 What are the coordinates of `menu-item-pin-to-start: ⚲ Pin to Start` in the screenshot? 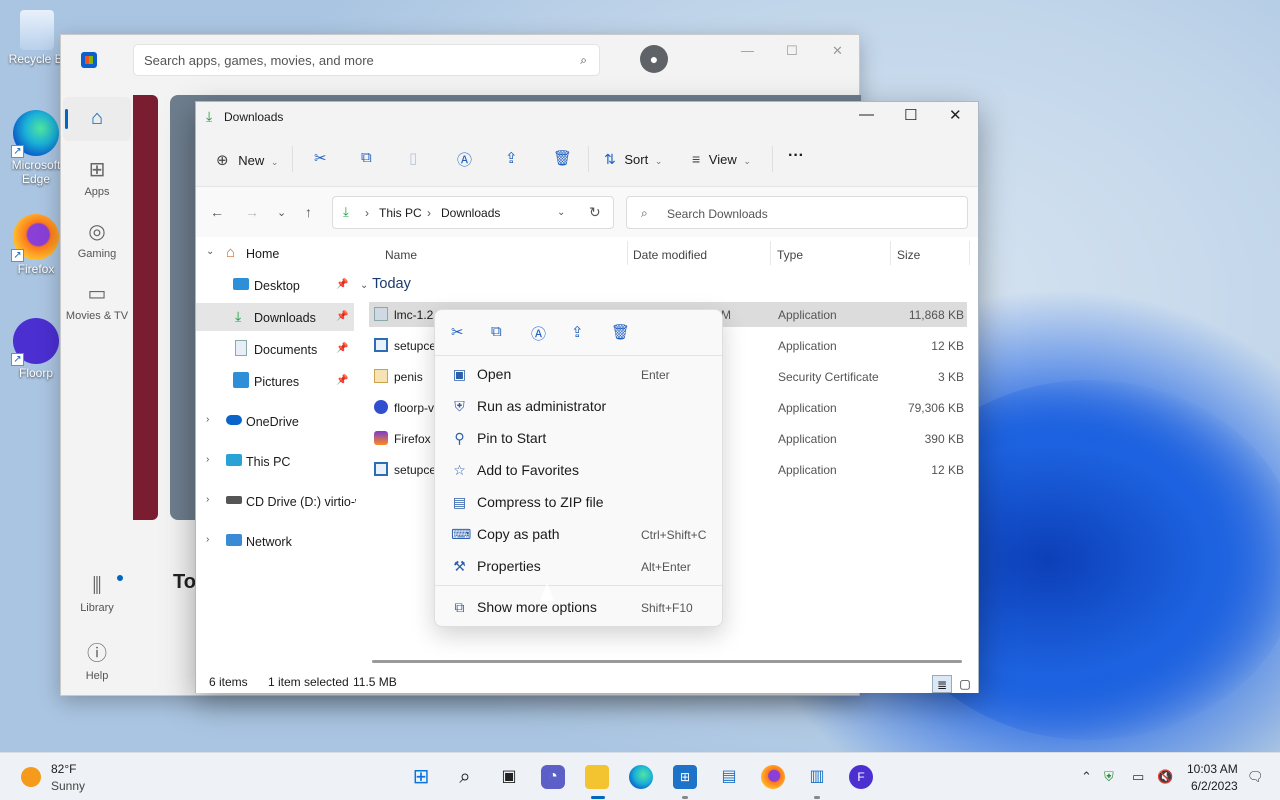 It's located at (579, 439).